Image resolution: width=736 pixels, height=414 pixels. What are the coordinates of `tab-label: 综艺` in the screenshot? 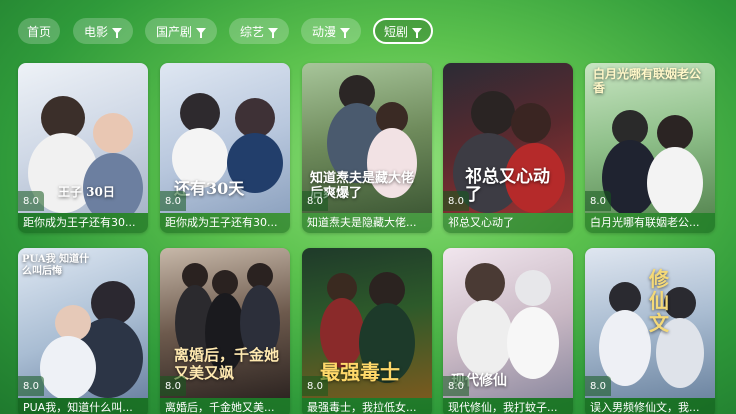 It's located at (251, 31).